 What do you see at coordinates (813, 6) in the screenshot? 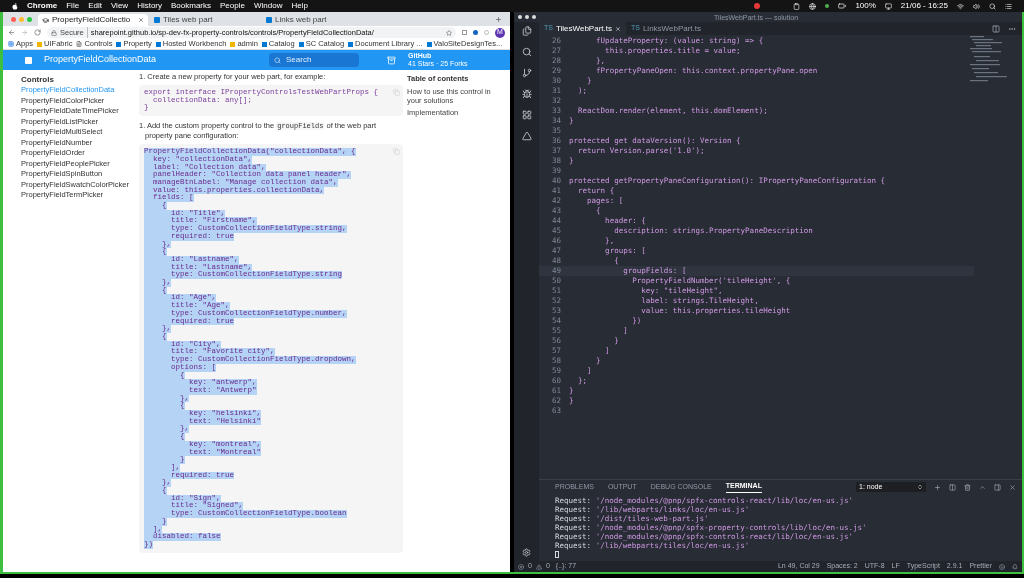
I see `globe-icon` at bounding box center [813, 6].